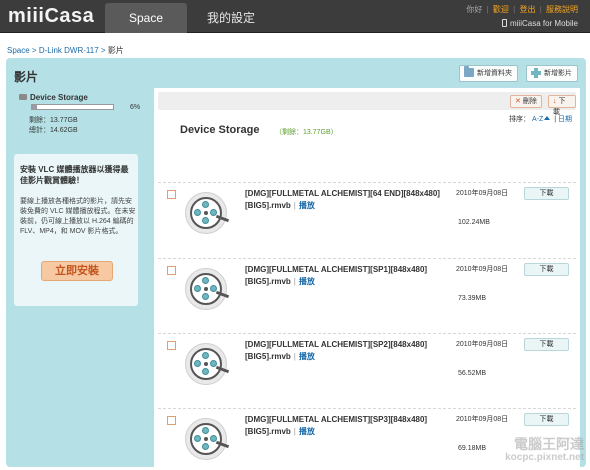 Image resolution: width=590 pixels, height=470 pixels. Describe the element at coordinates (527, 9) in the screenshot. I see `logout-link: 登出` at that location.